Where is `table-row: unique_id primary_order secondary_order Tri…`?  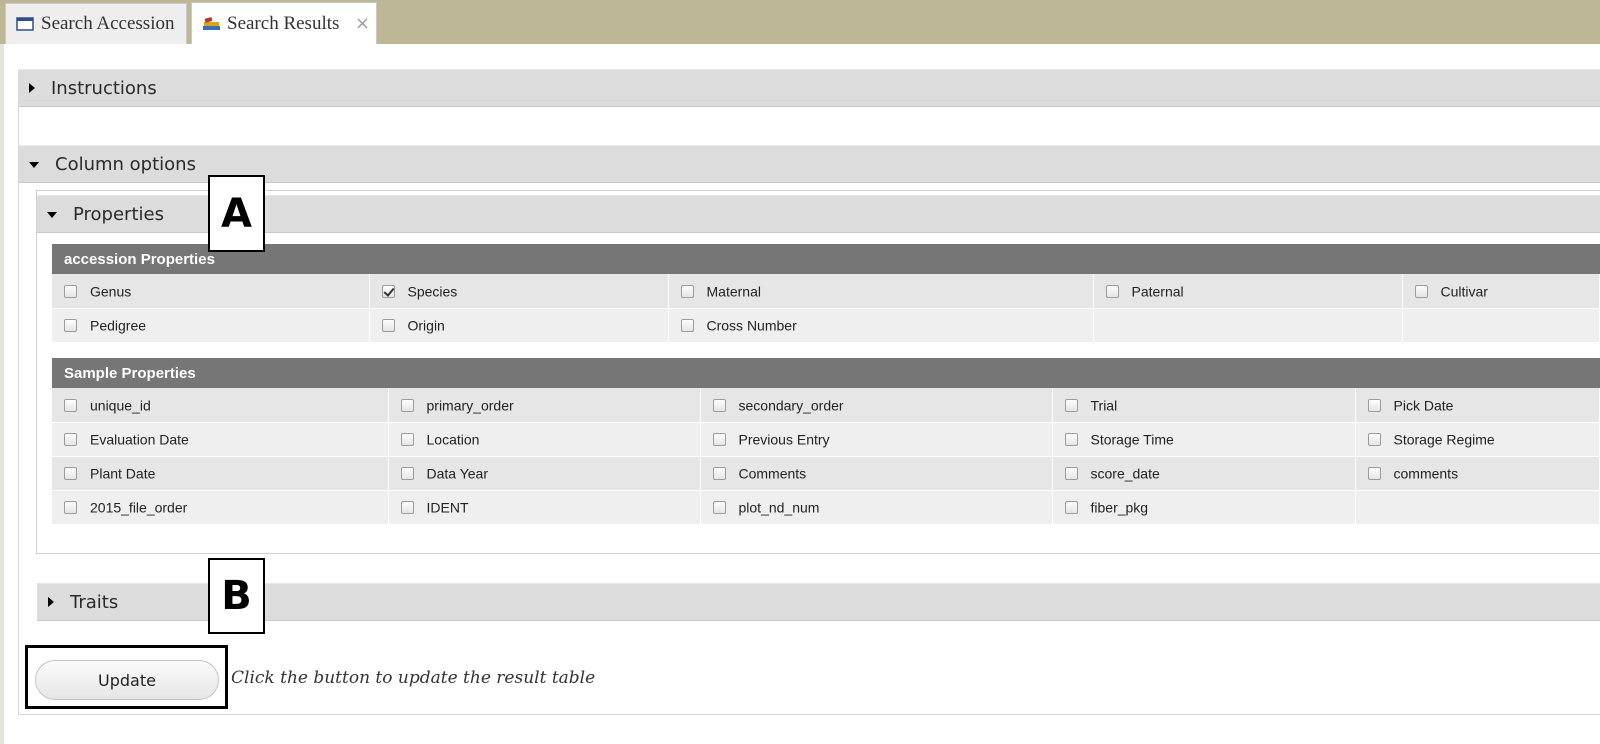
table-row: unique_id primary_order secondary_order Tri… is located at coordinates (826, 405).